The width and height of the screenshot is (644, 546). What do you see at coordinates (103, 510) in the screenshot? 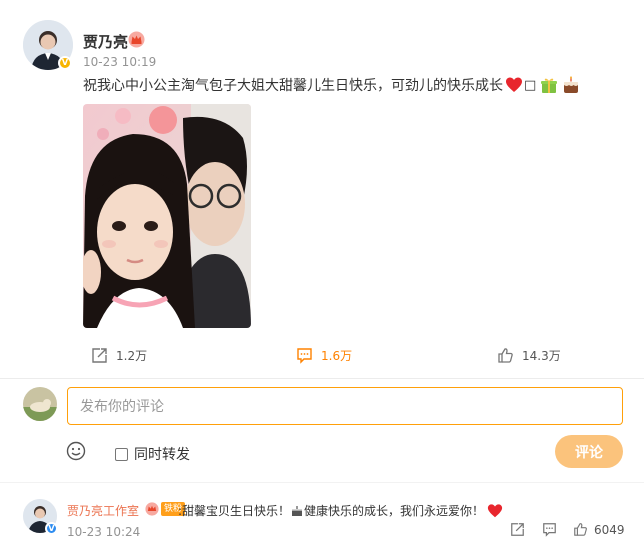
I see `commenter-name: 贾乃亮工作室` at bounding box center [103, 510].